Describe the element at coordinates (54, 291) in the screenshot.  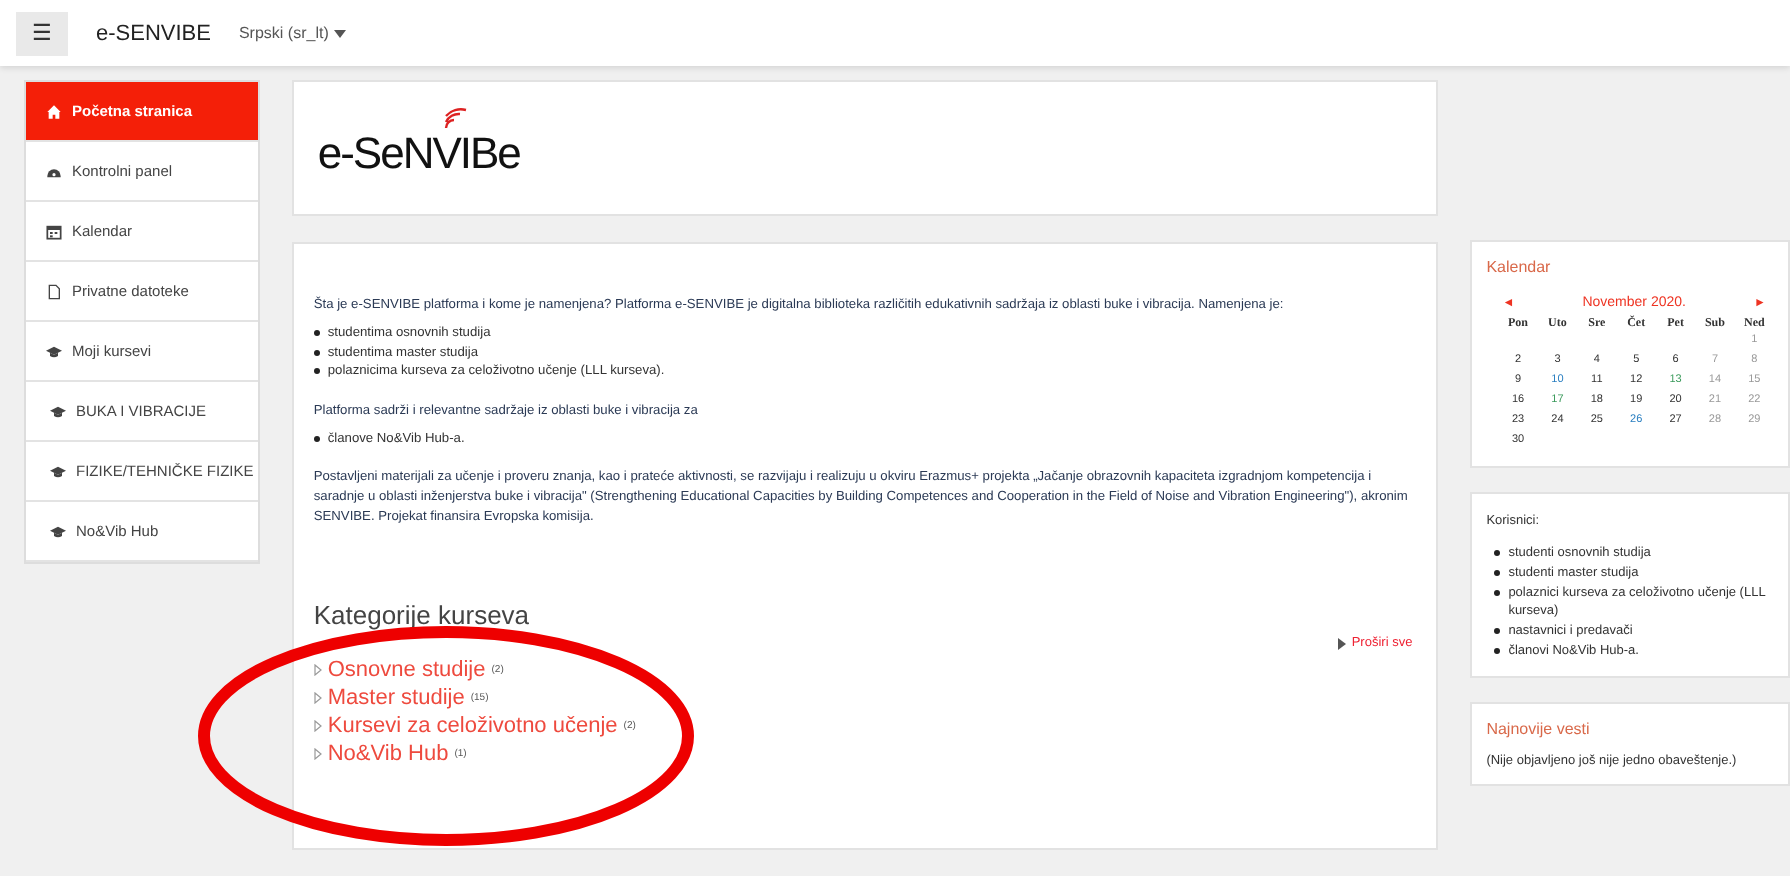
I see `file-icon` at that location.